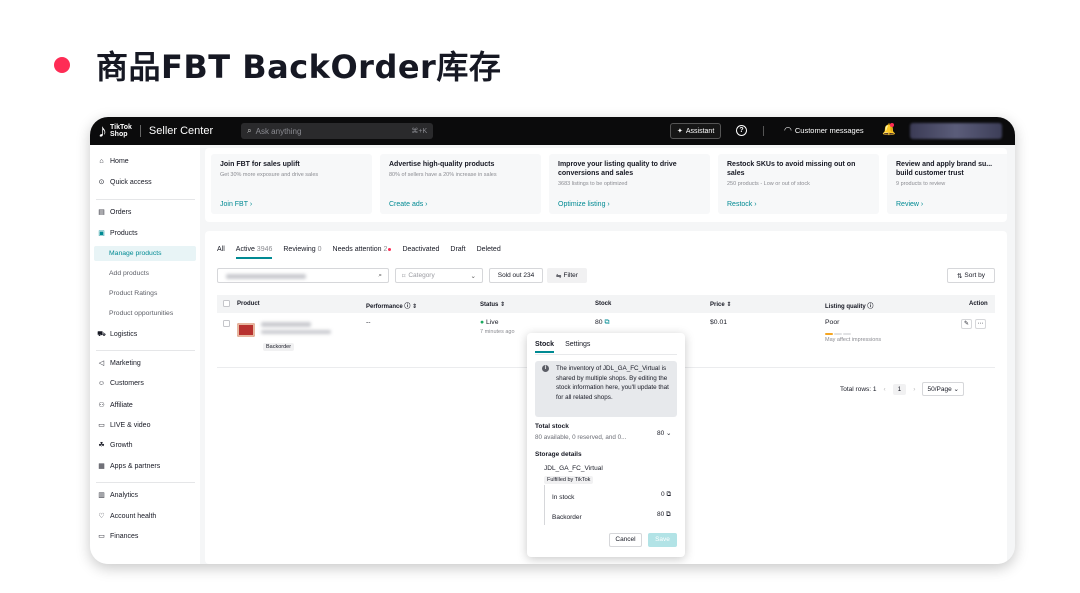 The image size is (1080, 593). Describe the element at coordinates (966, 324) in the screenshot. I see `edit-product-icon: ✎` at that location.